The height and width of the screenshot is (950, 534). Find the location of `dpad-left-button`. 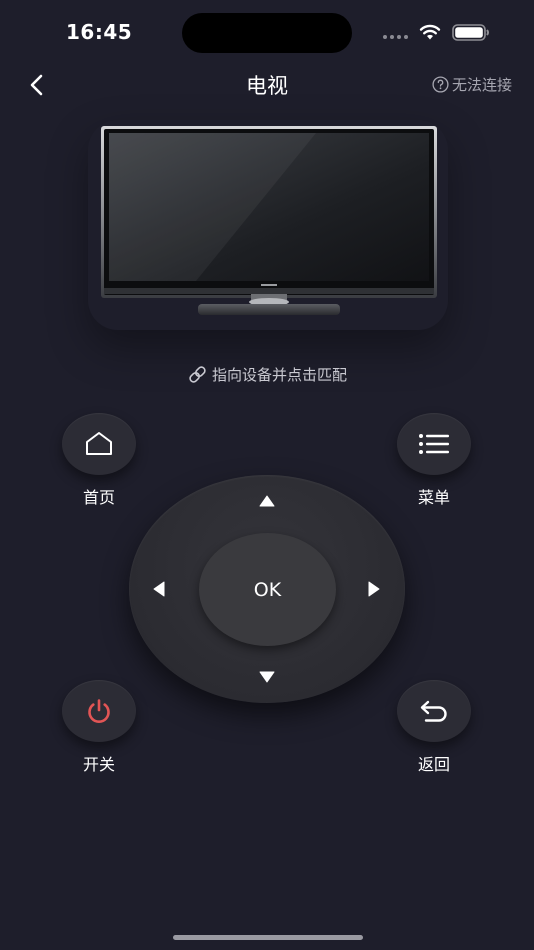

dpad-left-button is located at coordinates (159, 589).